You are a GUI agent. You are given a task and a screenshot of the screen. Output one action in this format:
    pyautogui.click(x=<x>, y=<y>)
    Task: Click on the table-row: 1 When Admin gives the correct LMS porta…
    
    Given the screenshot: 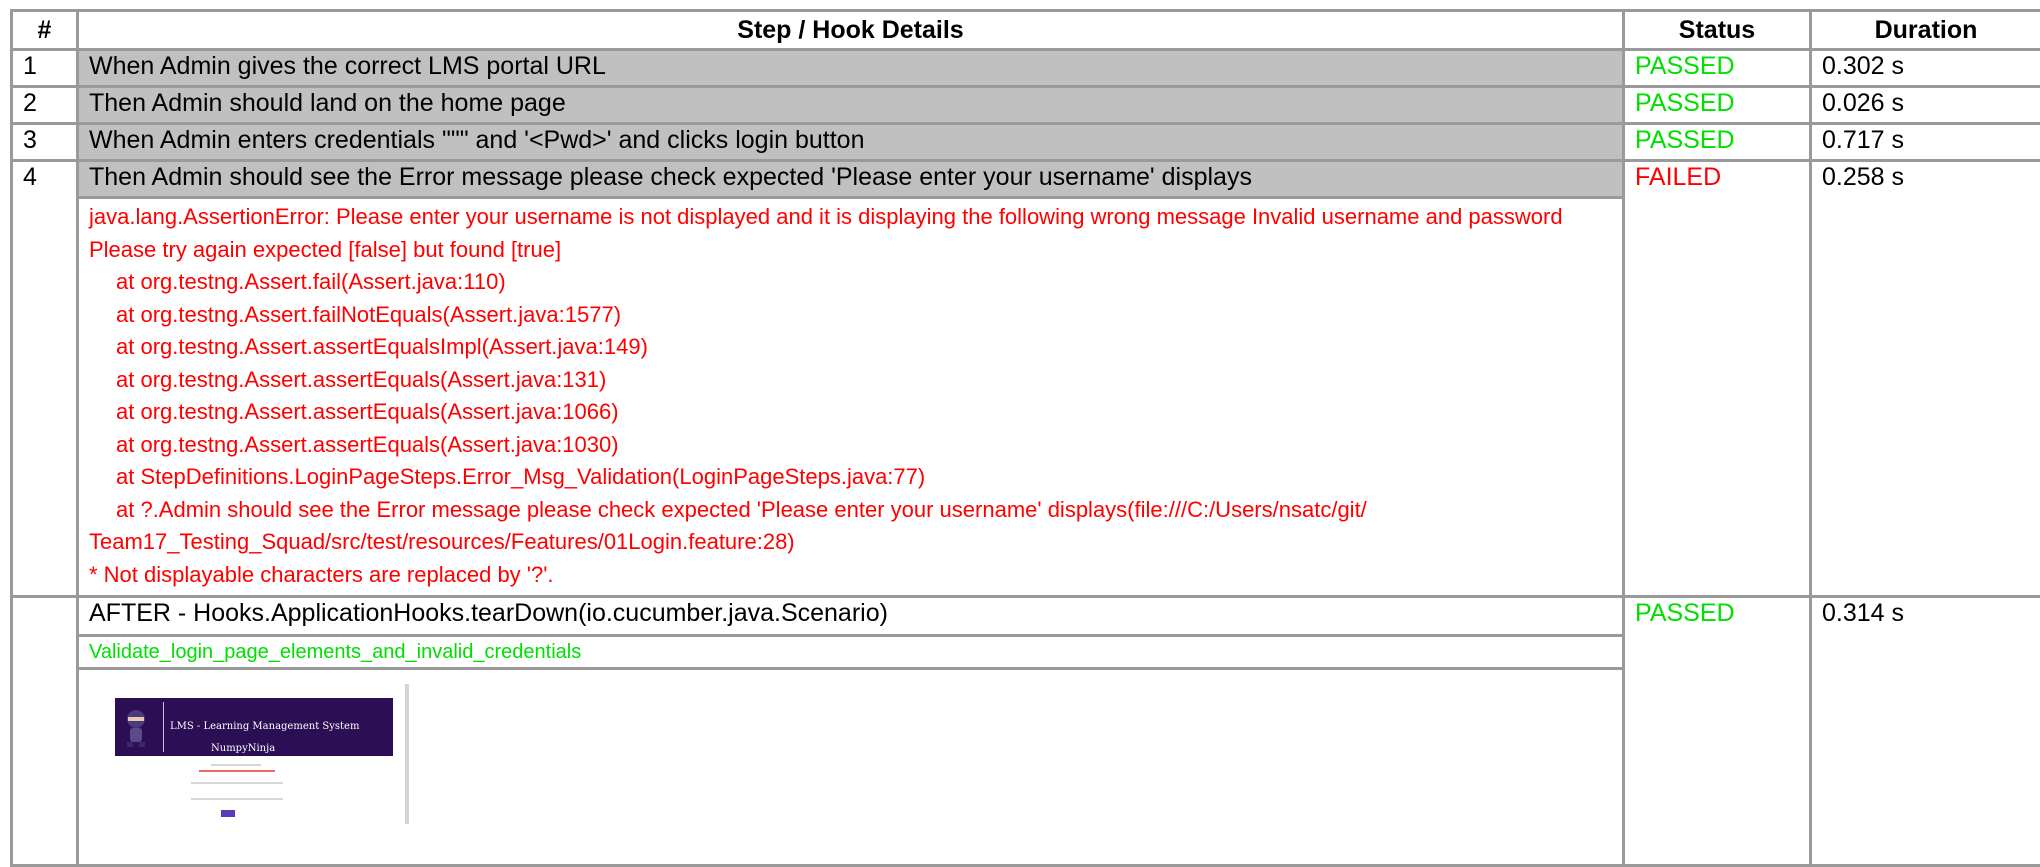 What is the action you would take?
    pyautogui.click(x=1026, y=68)
    